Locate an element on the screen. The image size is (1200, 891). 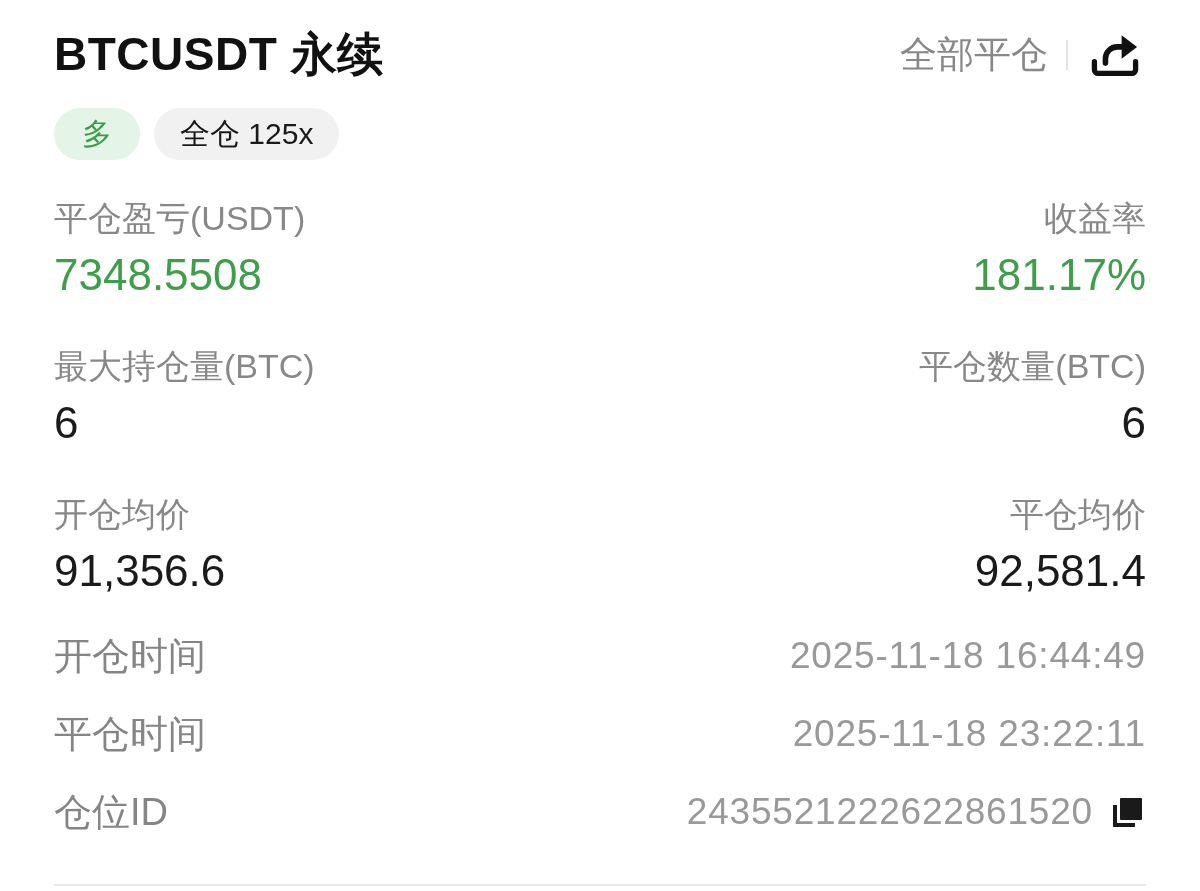
direction-tag: 多 is located at coordinates (97, 134).